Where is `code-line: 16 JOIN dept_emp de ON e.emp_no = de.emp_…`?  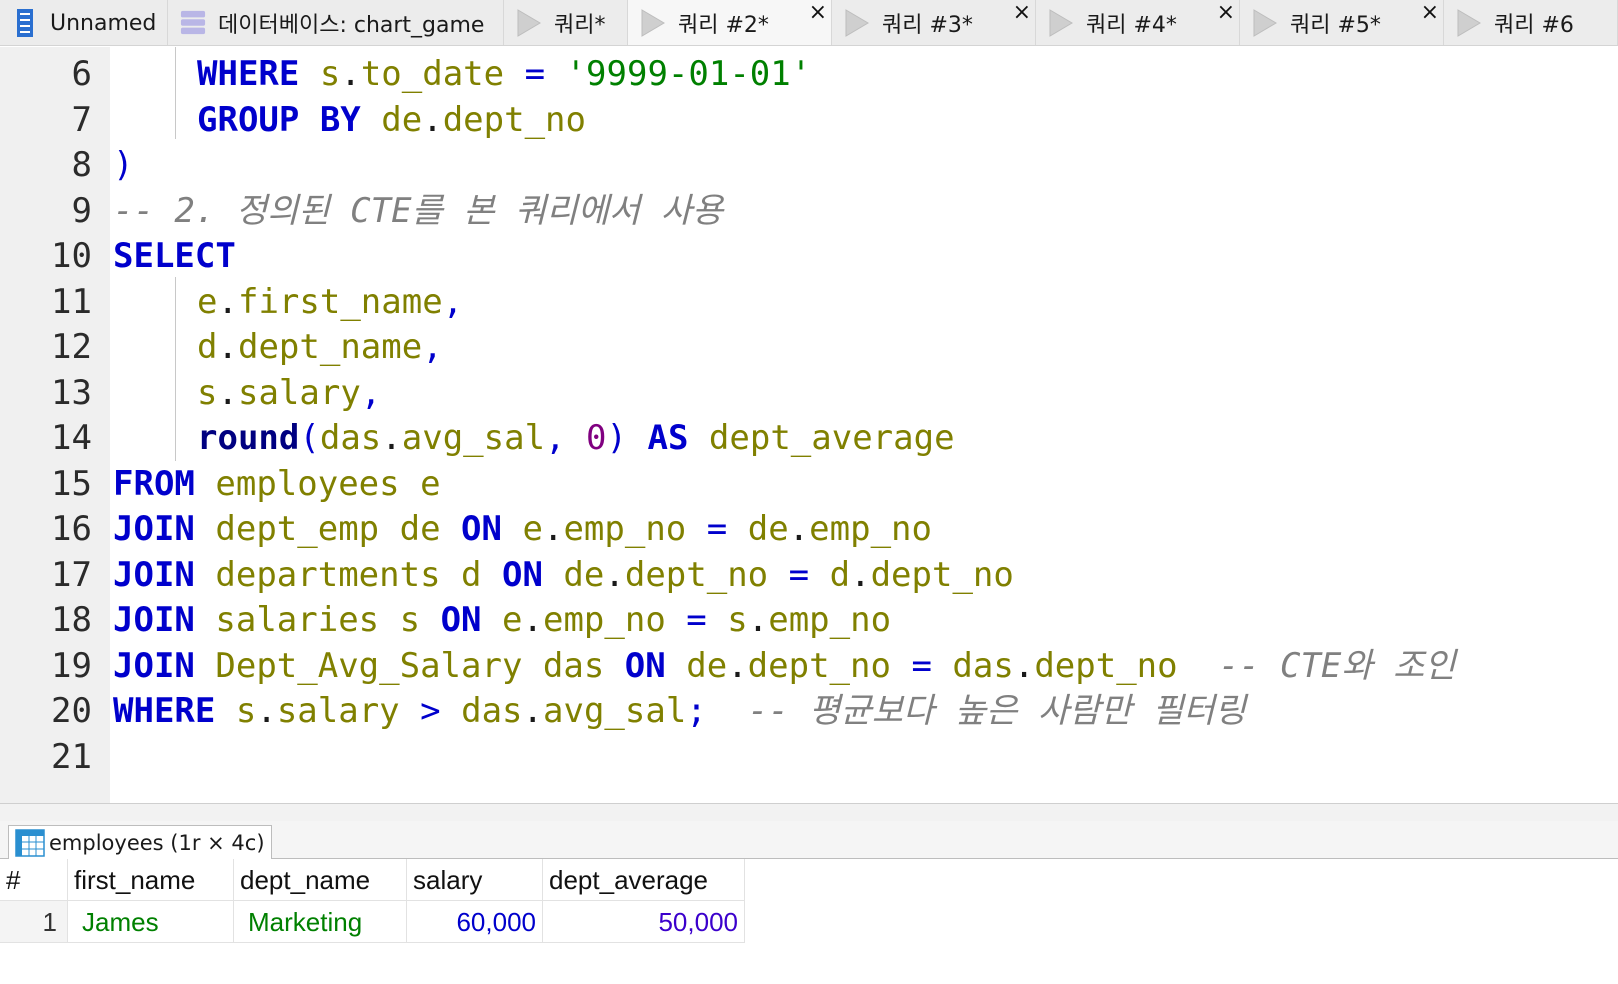 code-line: 16 JOIN dept_emp de ON e.emp_no = de.emp_… is located at coordinates (809, 529).